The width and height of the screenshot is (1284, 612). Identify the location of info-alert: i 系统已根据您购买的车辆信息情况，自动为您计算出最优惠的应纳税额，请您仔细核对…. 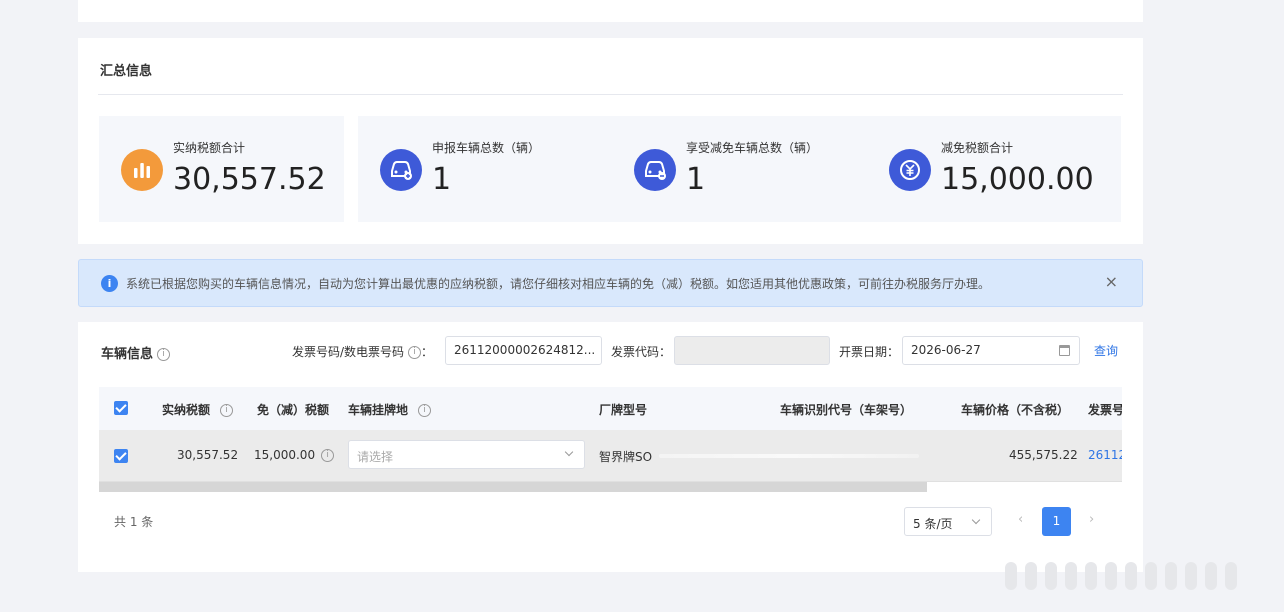
(610, 283).